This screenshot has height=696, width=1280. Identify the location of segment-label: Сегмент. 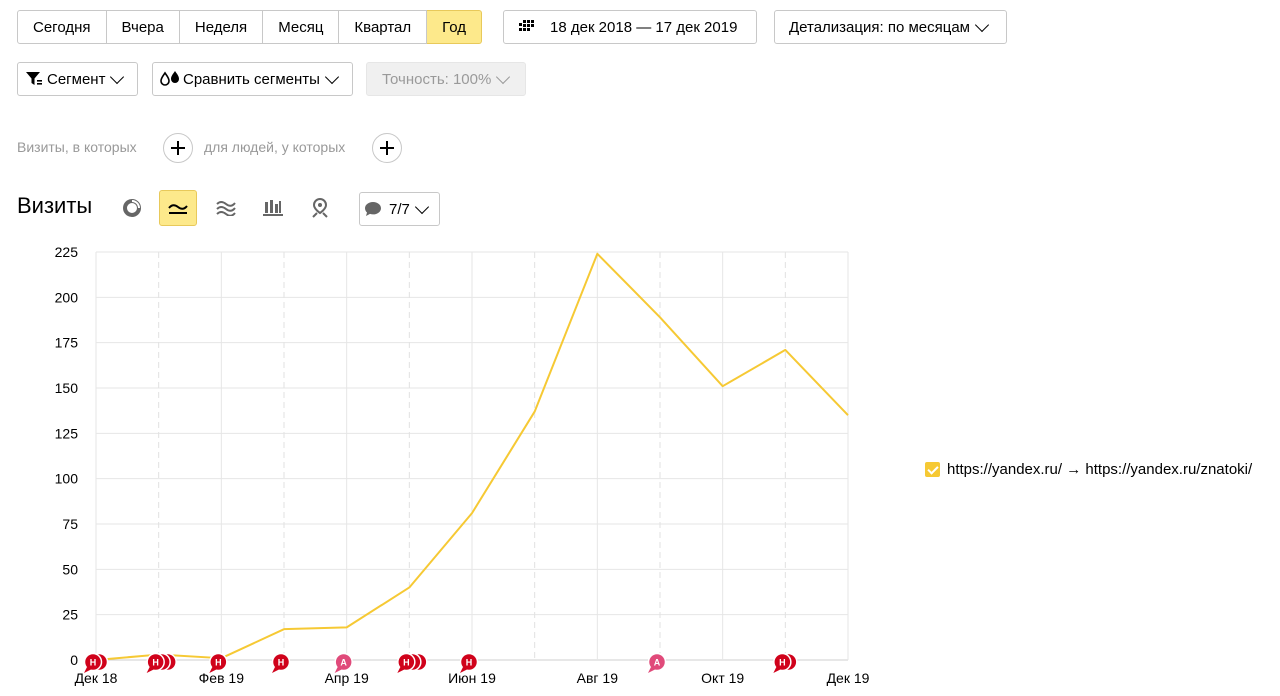
(76, 79).